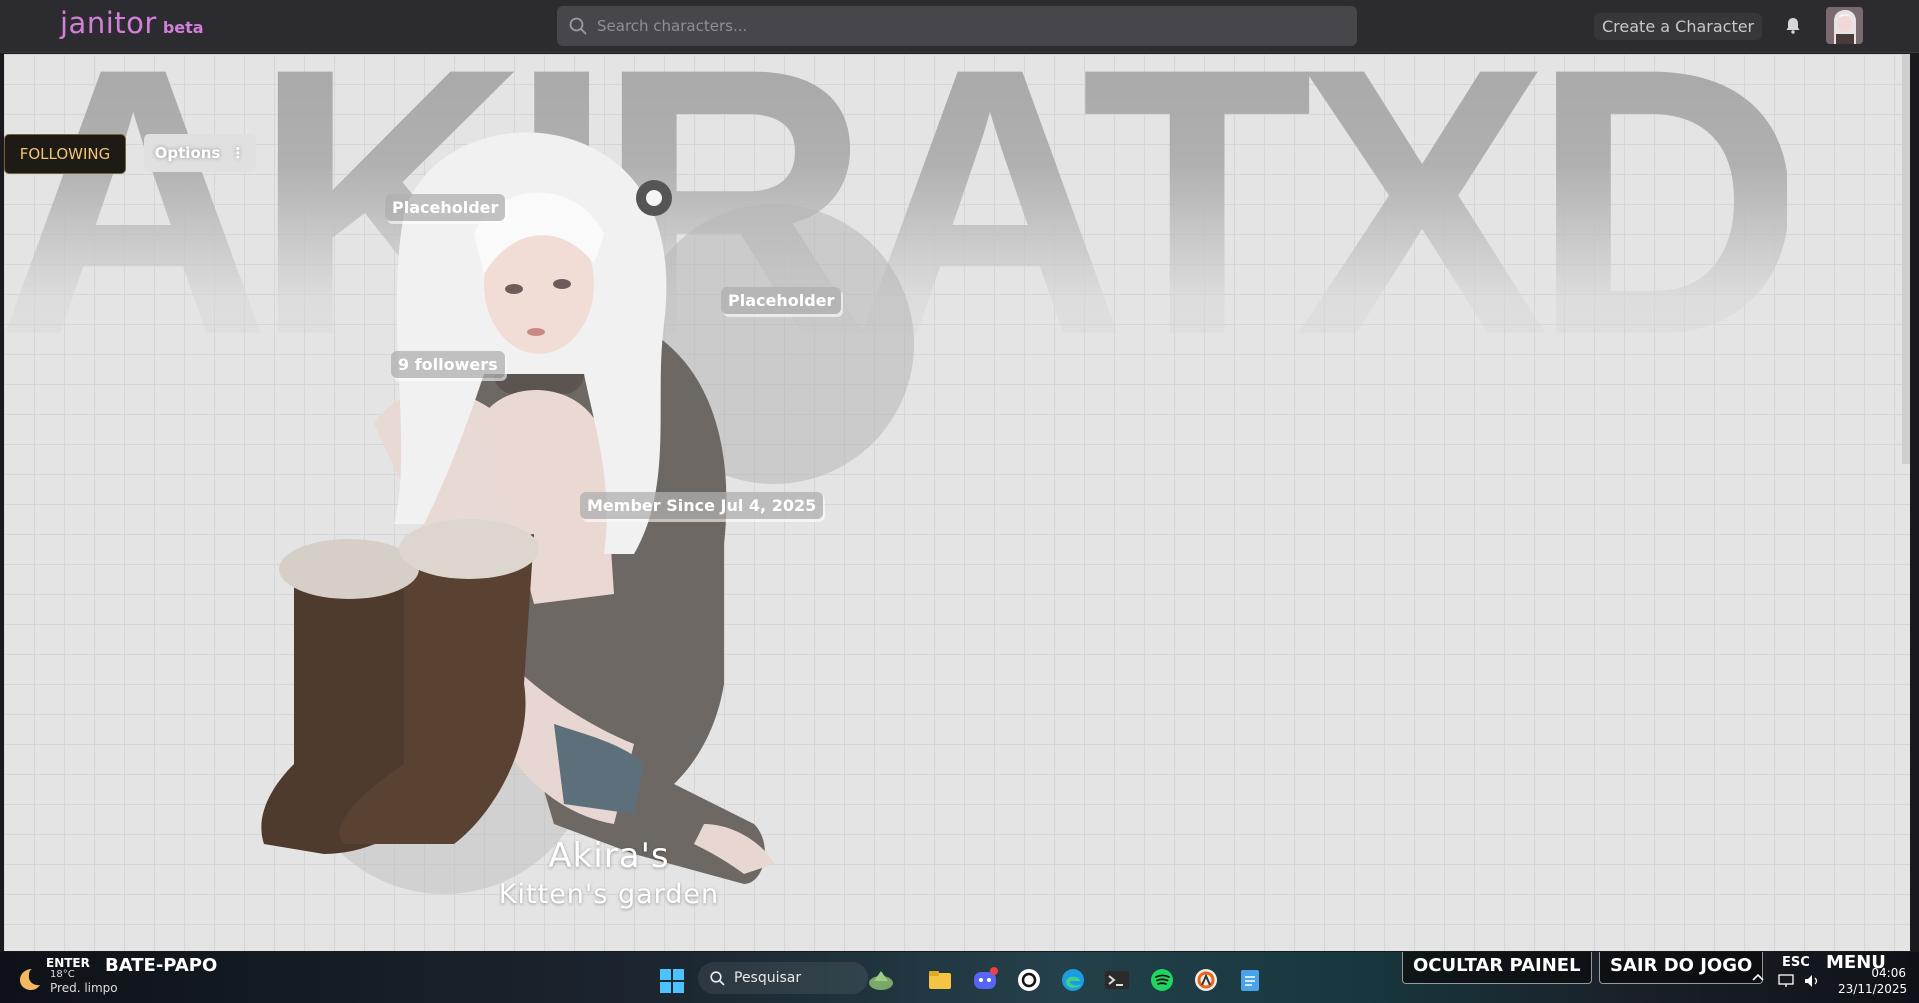  Describe the element at coordinates (1793, 25) in the screenshot. I see `bell-icon` at that location.